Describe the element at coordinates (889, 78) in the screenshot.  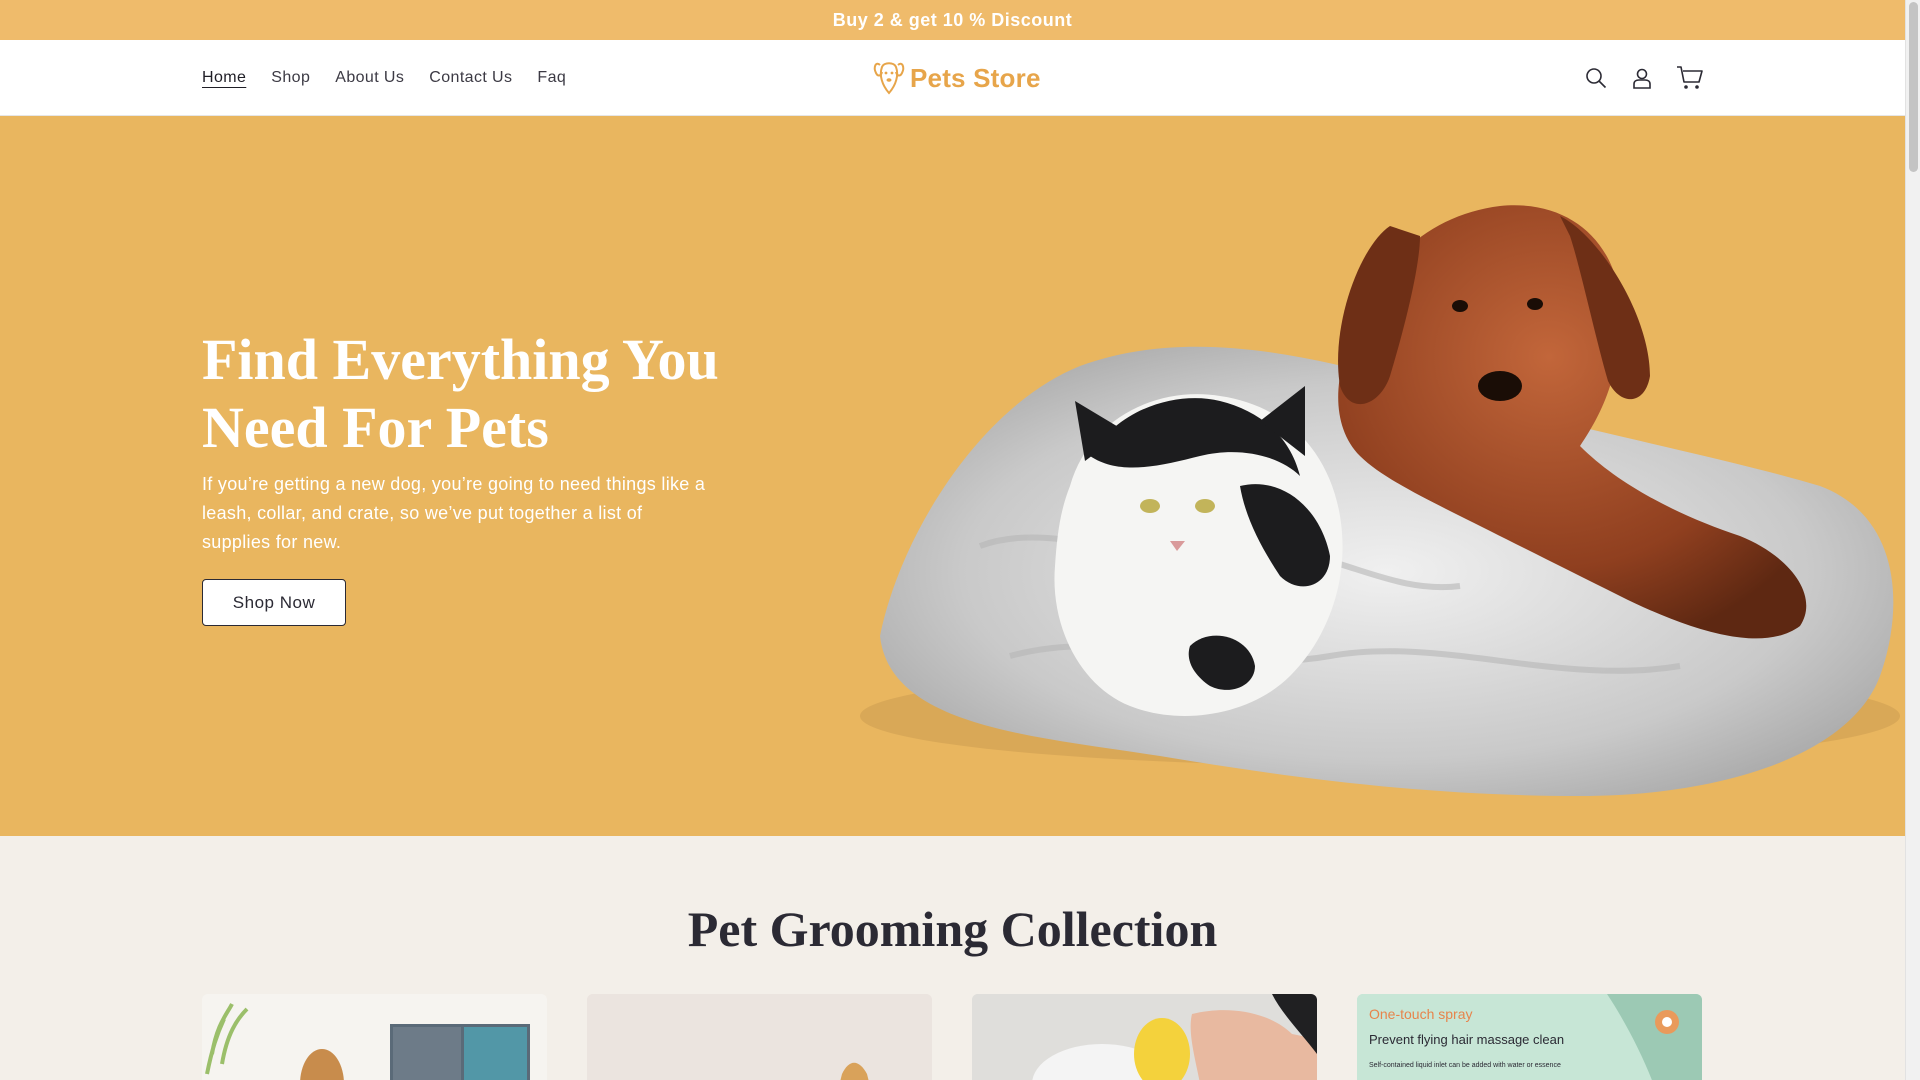
I see `dog-logo-icon` at that location.